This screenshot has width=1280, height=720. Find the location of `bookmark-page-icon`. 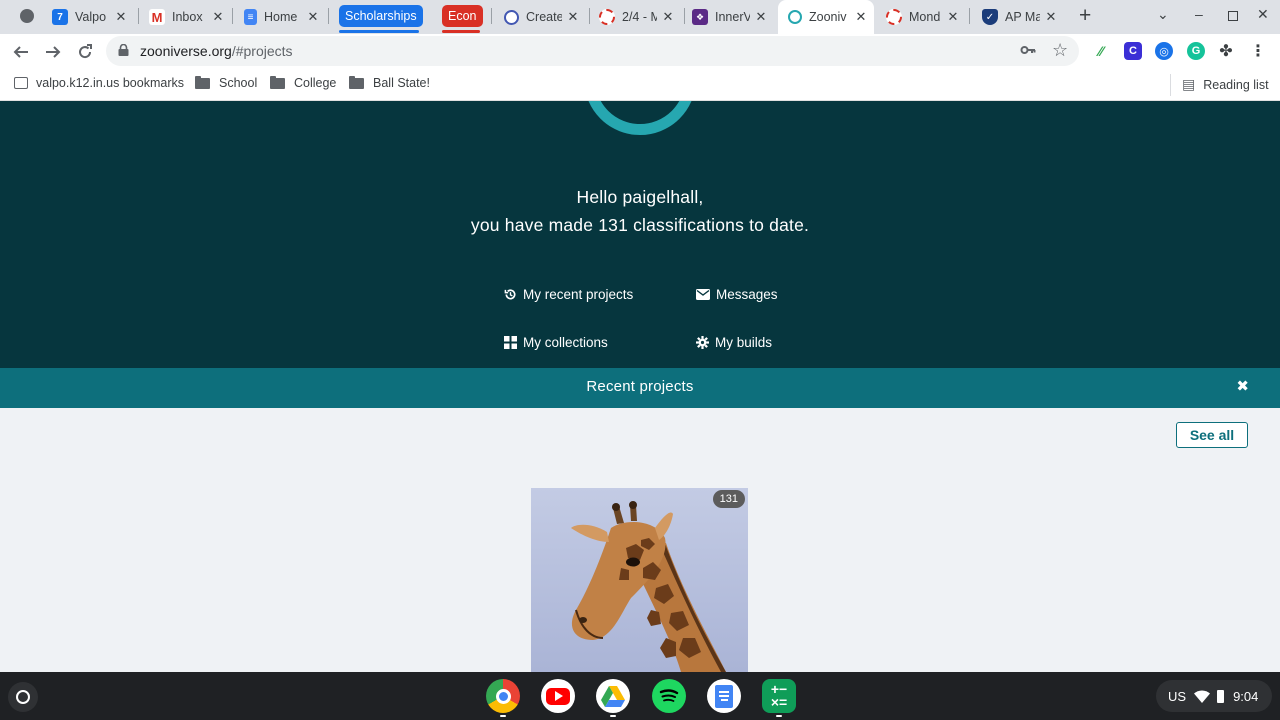

bookmark-page-icon is located at coordinates (21, 83).